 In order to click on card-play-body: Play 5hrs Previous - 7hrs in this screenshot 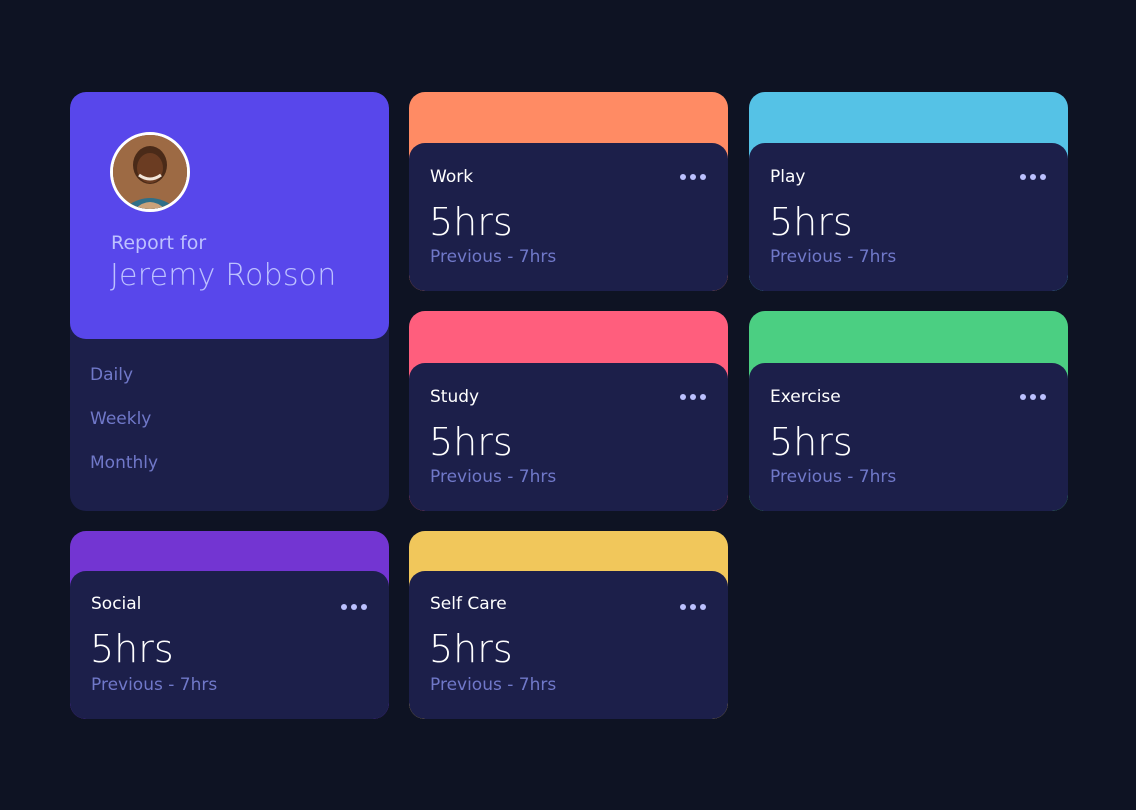, I will do `click(908, 217)`.